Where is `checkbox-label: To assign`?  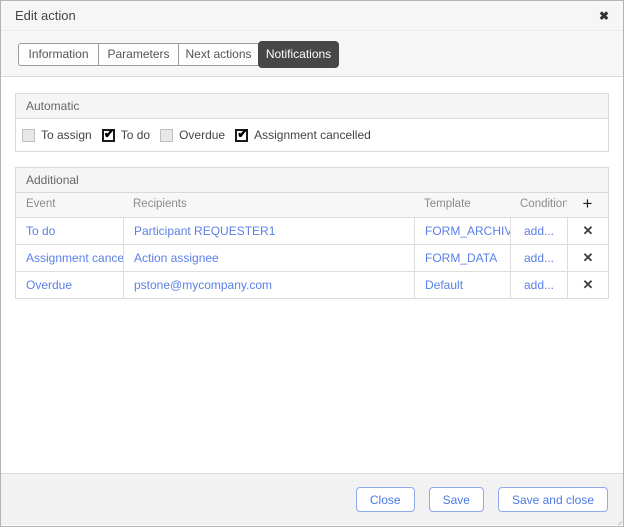
checkbox-label: To assign is located at coordinates (66, 135).